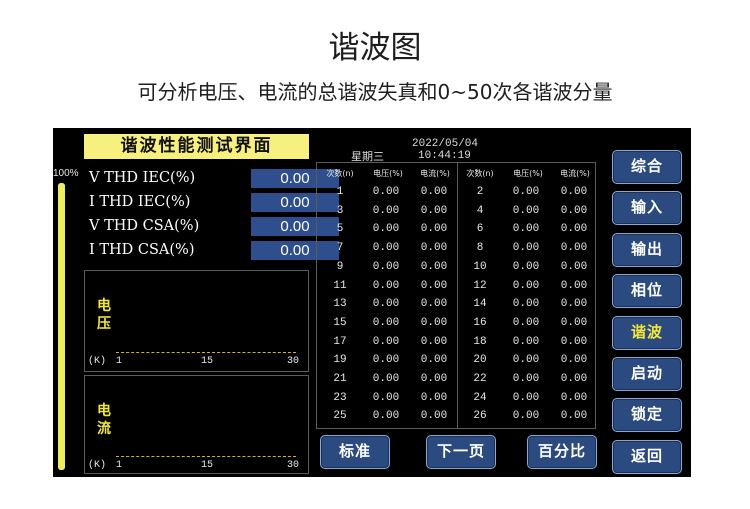 Image resolution: width=750 pixels, height=509 pixels. Describe the element at coordinates (206, 352) in the screenshot. I see `voltage-baseline` at that location.